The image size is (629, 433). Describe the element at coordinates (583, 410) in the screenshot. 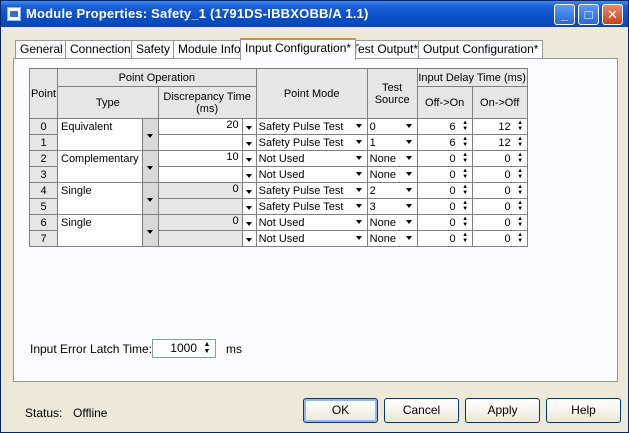

I see `help-button: Help` at that location.